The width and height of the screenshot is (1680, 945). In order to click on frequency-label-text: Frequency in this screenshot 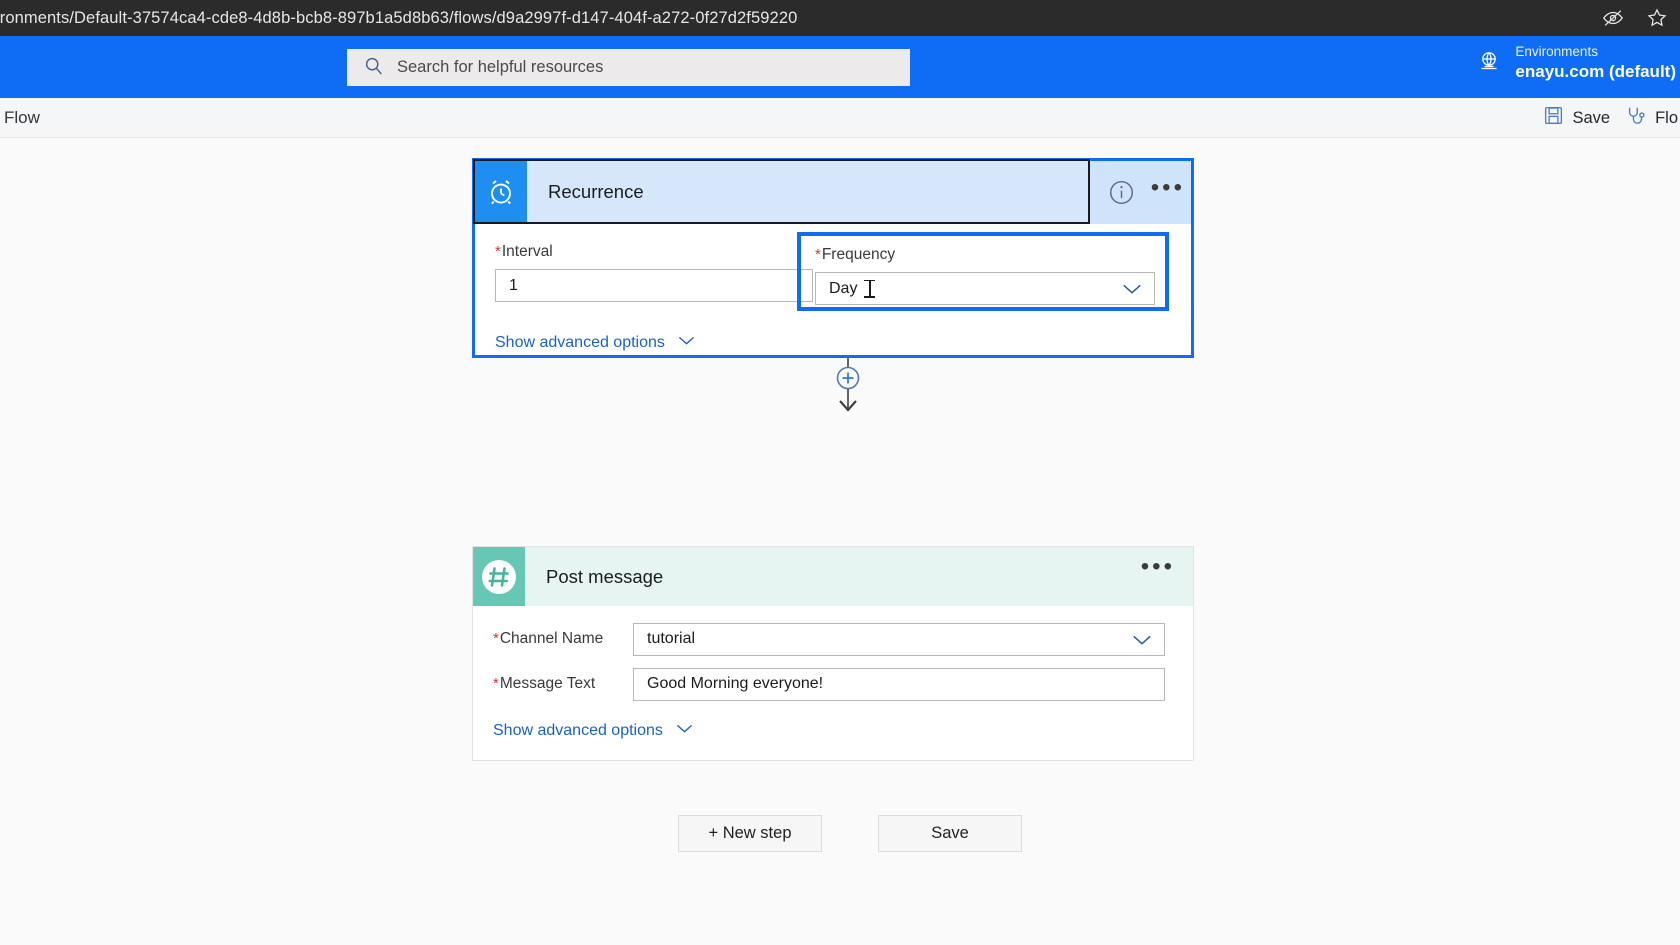, I will do `click(858, 254)`.